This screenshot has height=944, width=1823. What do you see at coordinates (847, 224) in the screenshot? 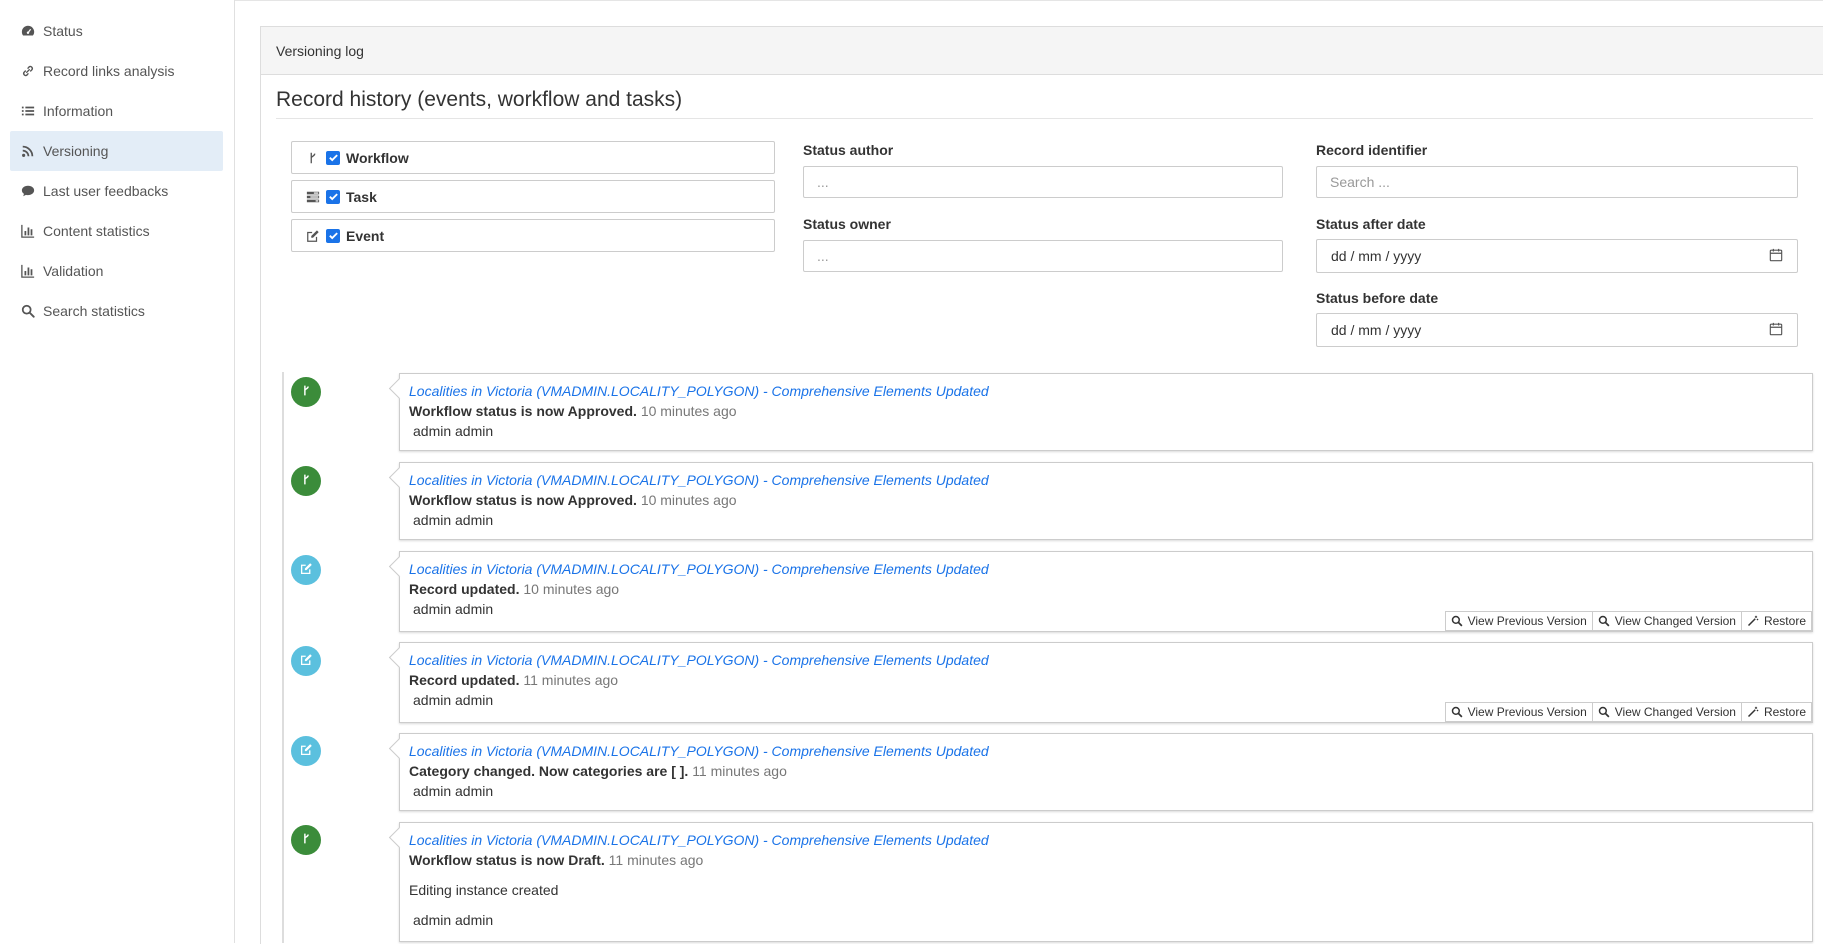
I see `status-owner-label: Status owner` at bounding box center [847, 224].